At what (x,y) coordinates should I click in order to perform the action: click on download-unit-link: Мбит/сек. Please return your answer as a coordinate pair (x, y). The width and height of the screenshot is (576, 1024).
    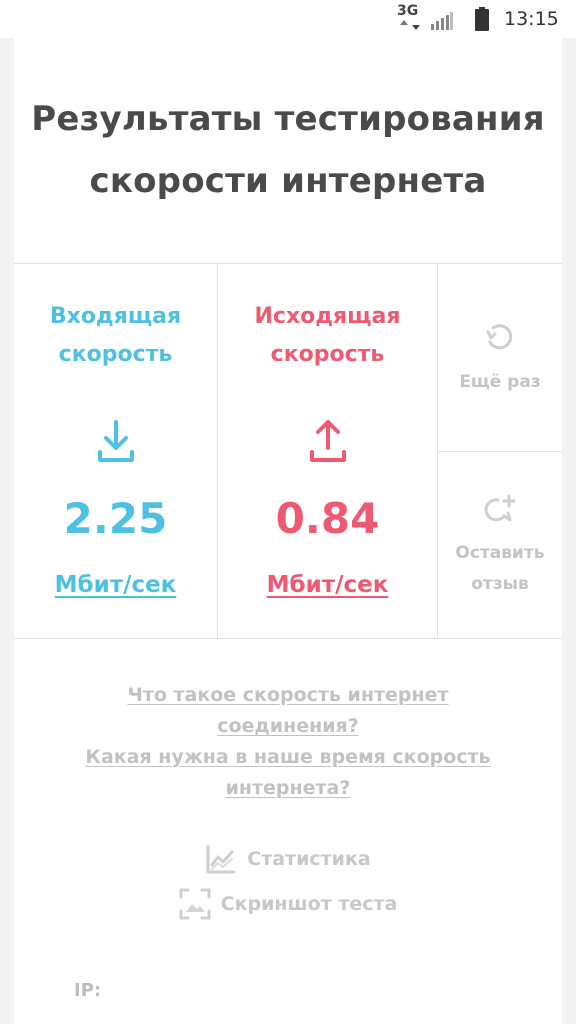
    Looking at the image, I should click on (115, 585).